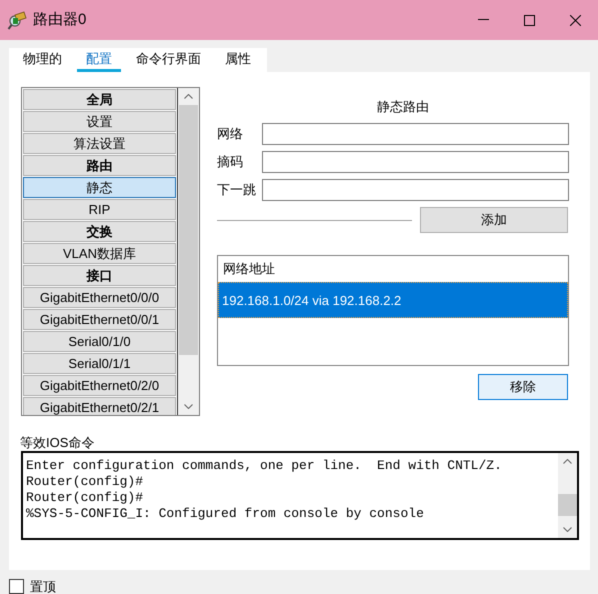  I want to click on section-header: 接口, so click(99, 275).